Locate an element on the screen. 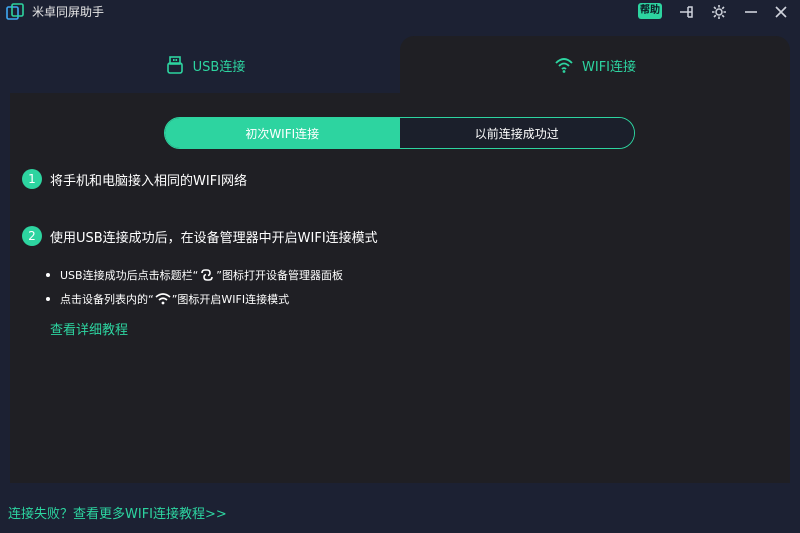 This screenshot has height=533, width=800. step-1-number: 1 is located at coordinates (32, 179).